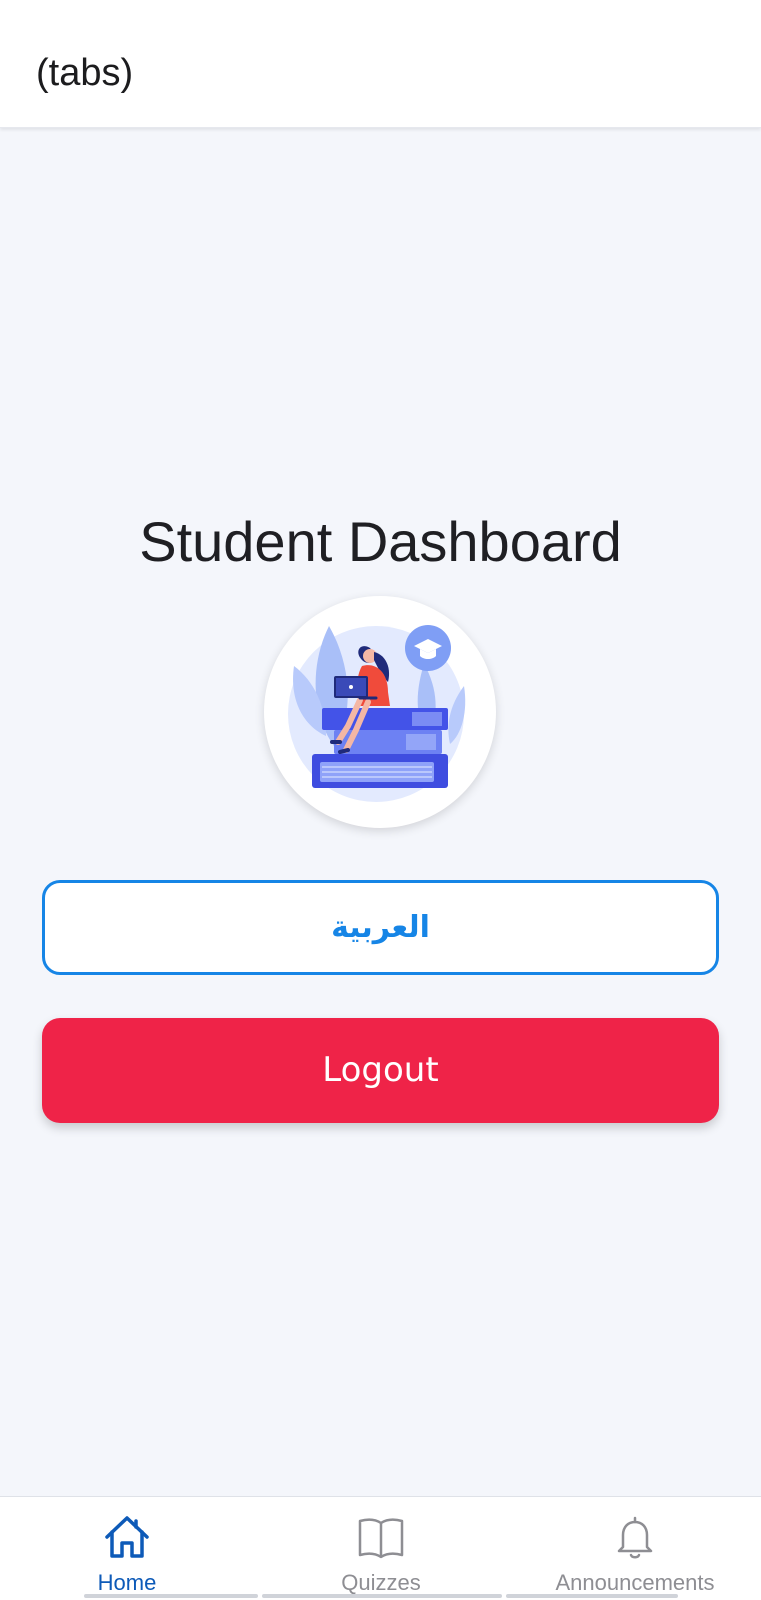 The image size is (761, 1600). Describe the element at coordinates (635, 1582) in the screenshot. I see `tab-announcements-label: Announcements` at that location.